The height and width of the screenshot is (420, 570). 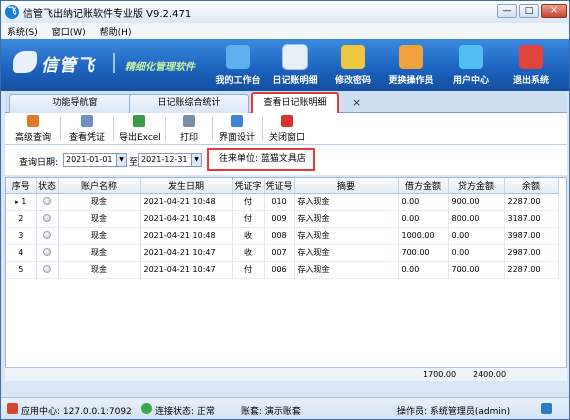 I want to click on ledger-detail-button: 日记账明细, so click(x=295, y=67).